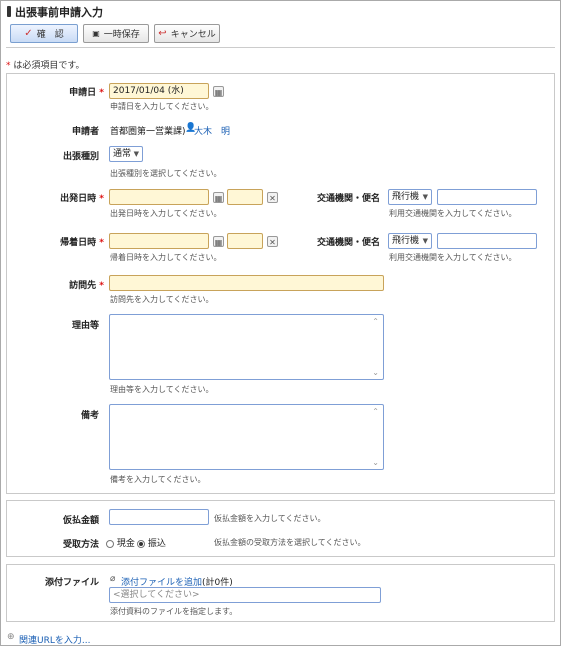  Describe the element at coordinates (113, 579) in the screenshot. I see `paperclip-icon: ⌀` at that location.